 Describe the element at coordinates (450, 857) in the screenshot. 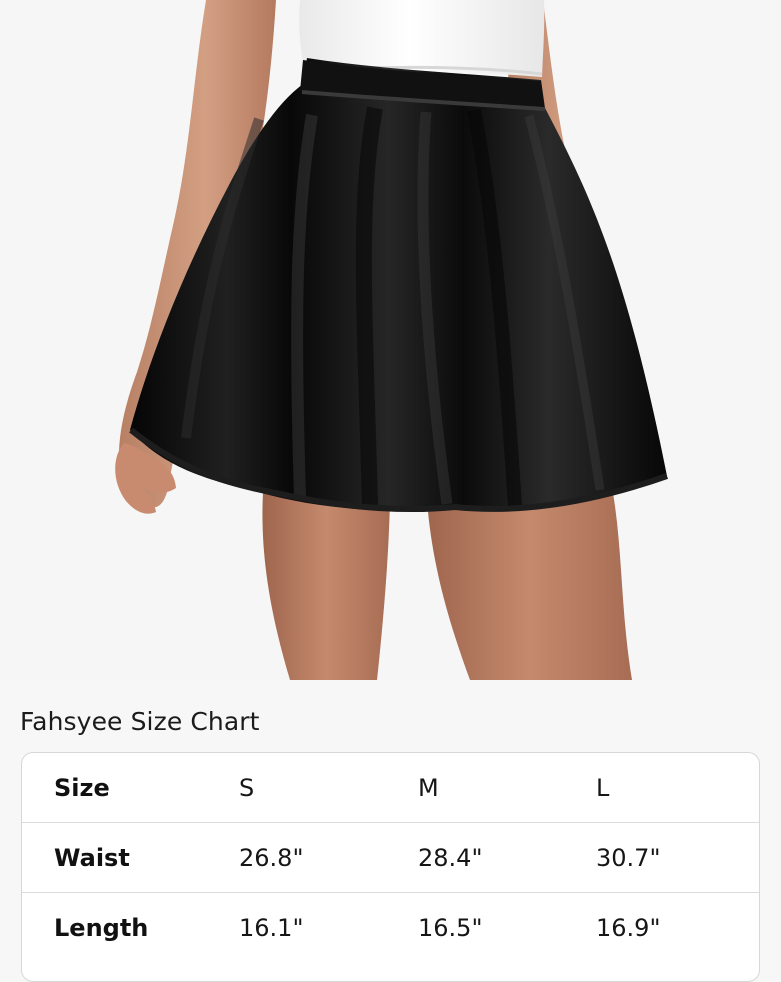

I see `waist-m-value: 28.4"` at that location.